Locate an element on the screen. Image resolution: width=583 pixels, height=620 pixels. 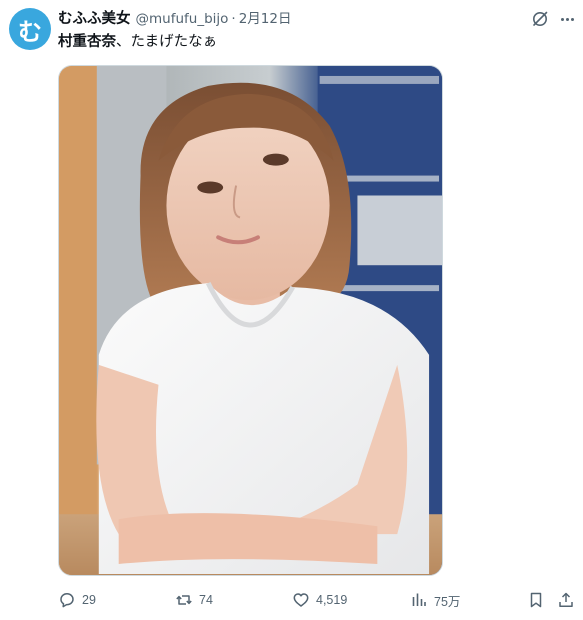
avatar-glyph: む is located at coordinates (30, 31).